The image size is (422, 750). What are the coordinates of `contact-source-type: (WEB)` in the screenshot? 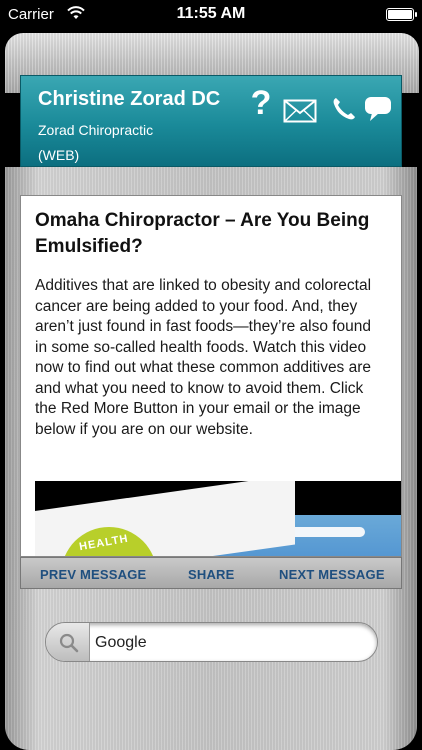 It's located at (59, 155).